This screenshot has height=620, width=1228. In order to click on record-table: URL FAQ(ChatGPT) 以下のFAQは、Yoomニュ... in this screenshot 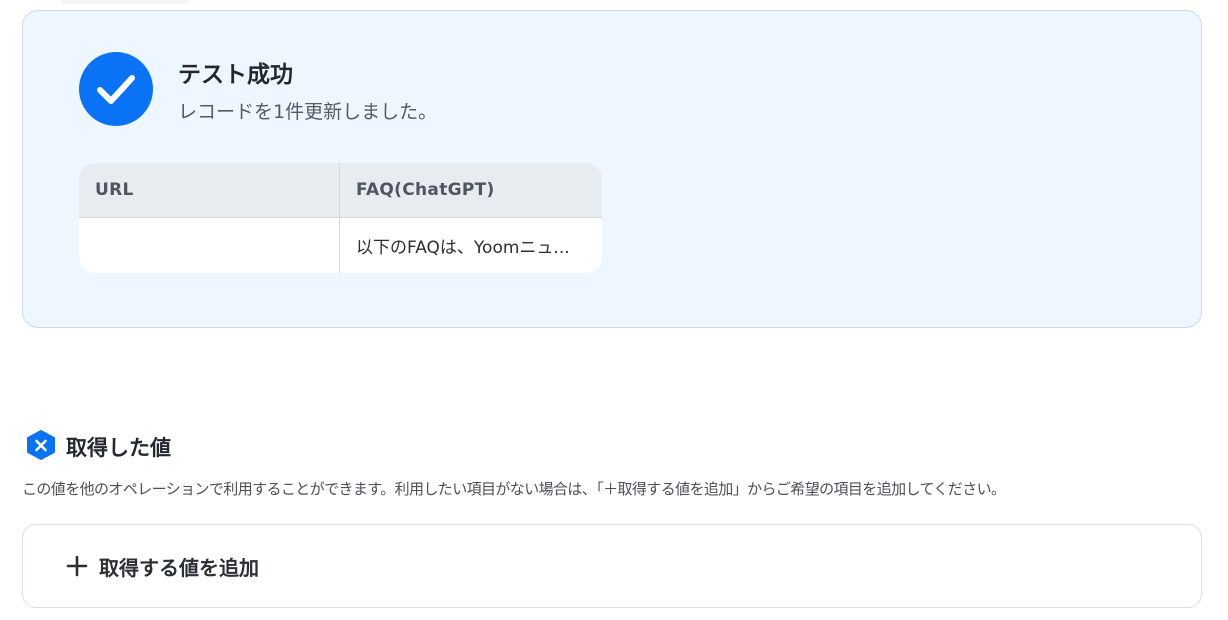, I will do `click(340, 218)`.